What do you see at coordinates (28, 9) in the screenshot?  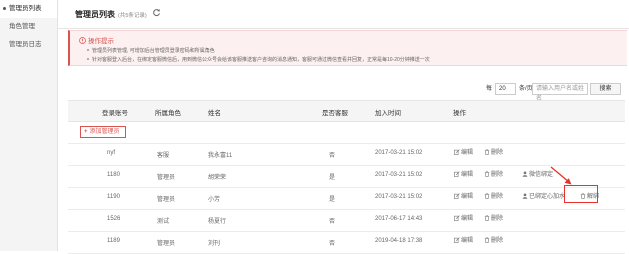 I see `sidebar-item-admin-list: 管理员列表` at bounding box center [28, 9].